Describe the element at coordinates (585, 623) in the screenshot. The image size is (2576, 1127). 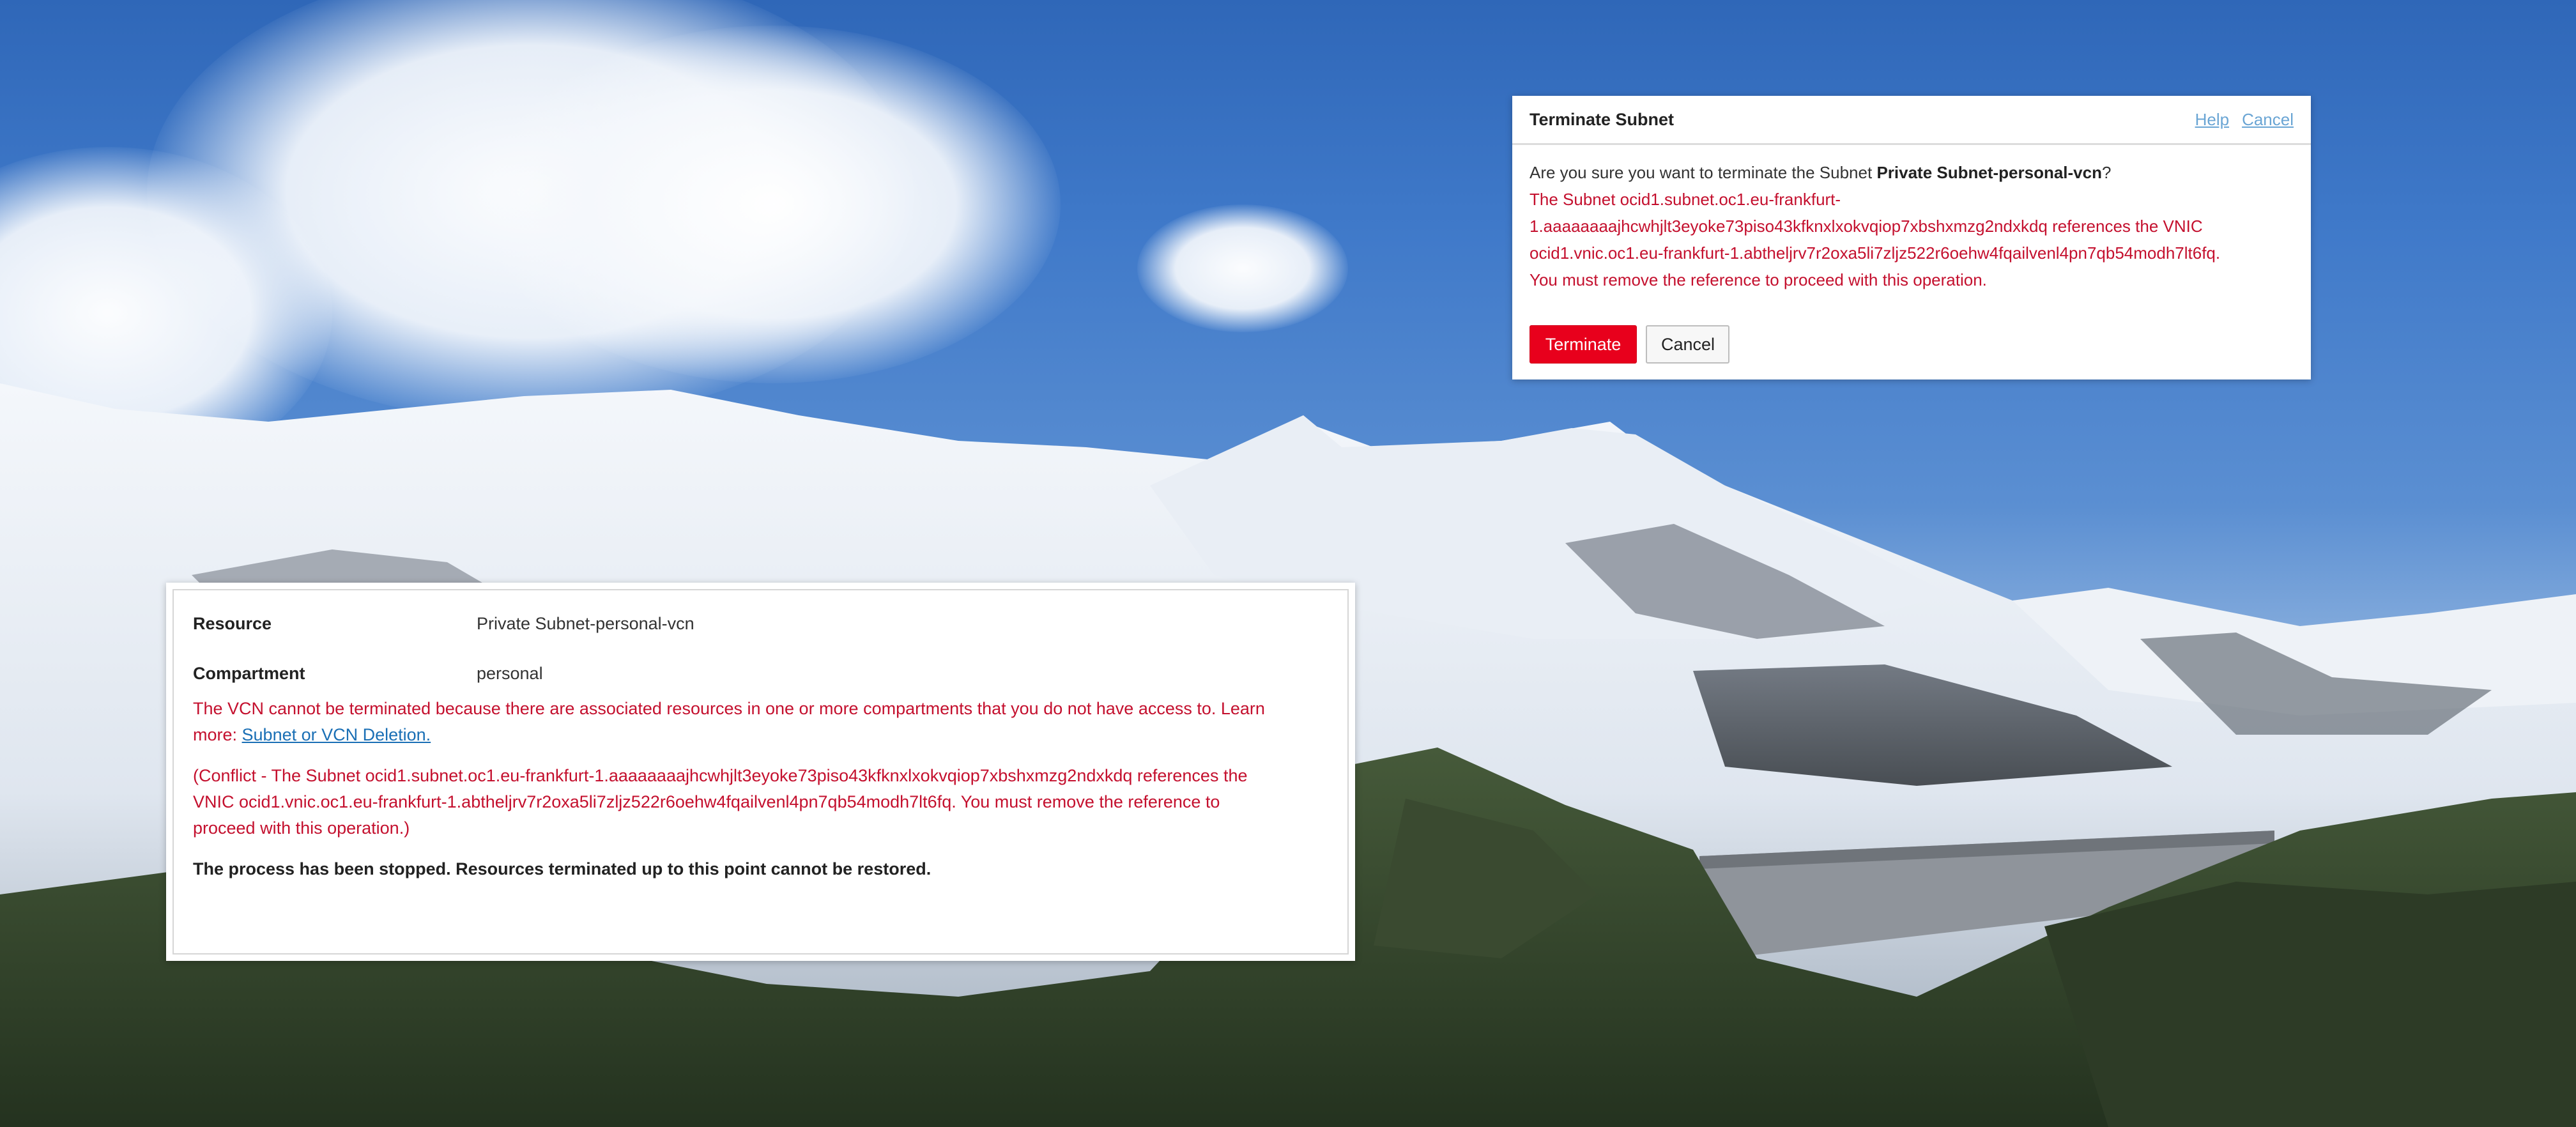
I see `resource-value: Private Subnet-personal-vcn` at that location.